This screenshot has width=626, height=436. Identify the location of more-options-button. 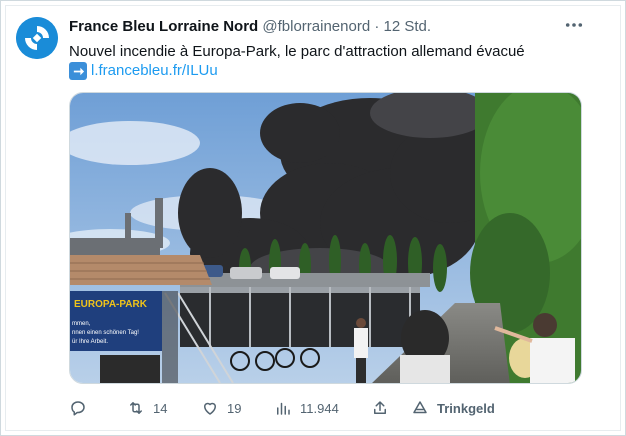
(574, 25).